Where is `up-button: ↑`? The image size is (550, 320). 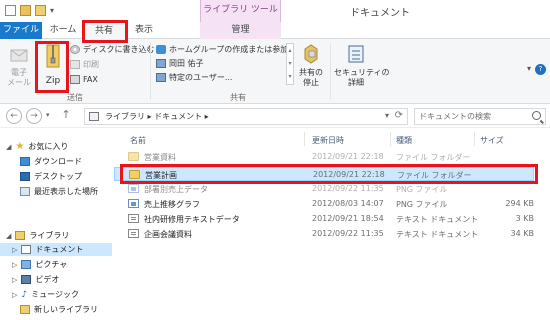 up-button: ↑ is located at coordinates (66, 116).